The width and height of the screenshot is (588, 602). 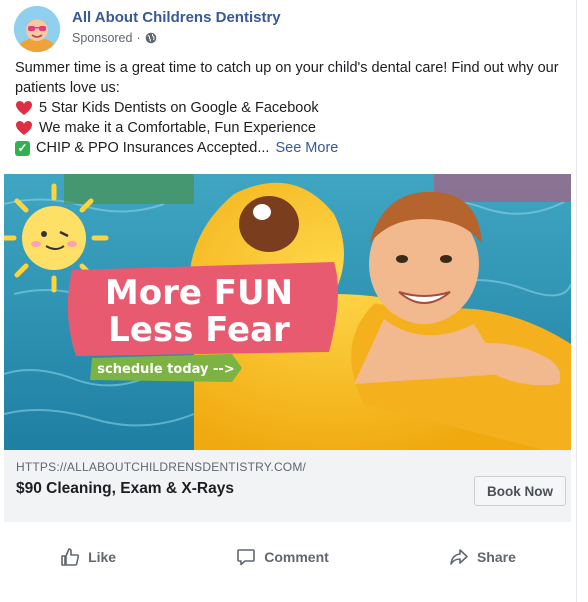 I want to click on comment-button: Comment, so click(x=282, y=557).